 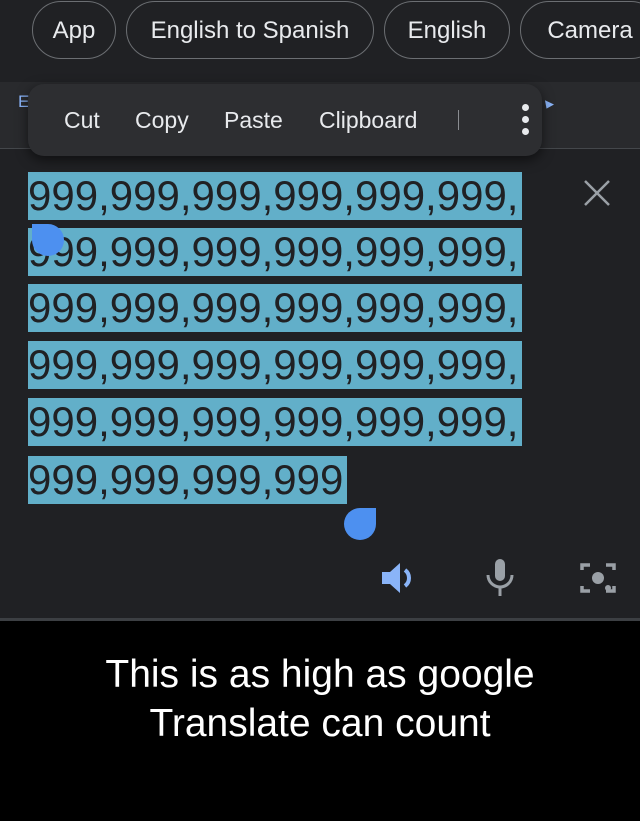 What do you see at coordinates (285, 120) in the screenshot?
I see `text-context-menu: Cut Copy Paste Clipboard` at bounding box center [285, 120].